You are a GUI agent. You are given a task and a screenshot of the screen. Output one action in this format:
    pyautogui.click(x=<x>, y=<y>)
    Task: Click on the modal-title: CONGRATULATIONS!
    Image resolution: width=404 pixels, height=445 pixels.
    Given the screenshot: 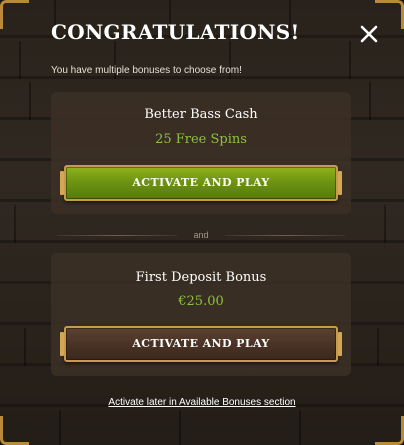 What is the action you would take?
    pyautogui.click(x=175, y=32)
    